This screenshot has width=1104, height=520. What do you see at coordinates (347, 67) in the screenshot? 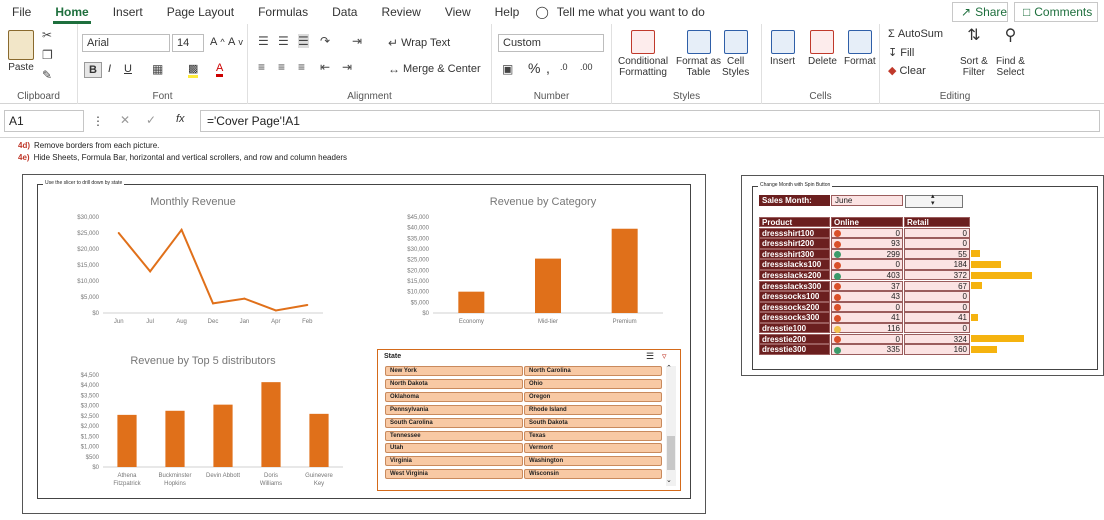
I see `increase-indent-icon: ⇥` at bounding box center [347, 67].